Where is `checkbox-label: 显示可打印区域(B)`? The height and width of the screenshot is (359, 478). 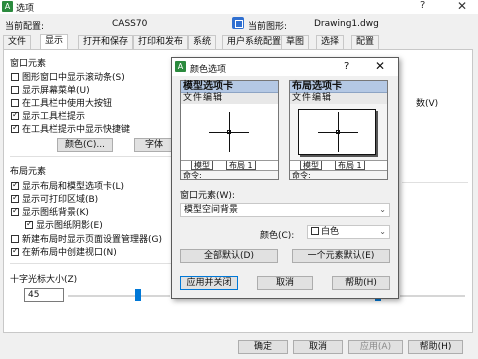
checkbox-label: 显示可打印区域(B) is located at coordinates (60, 200).